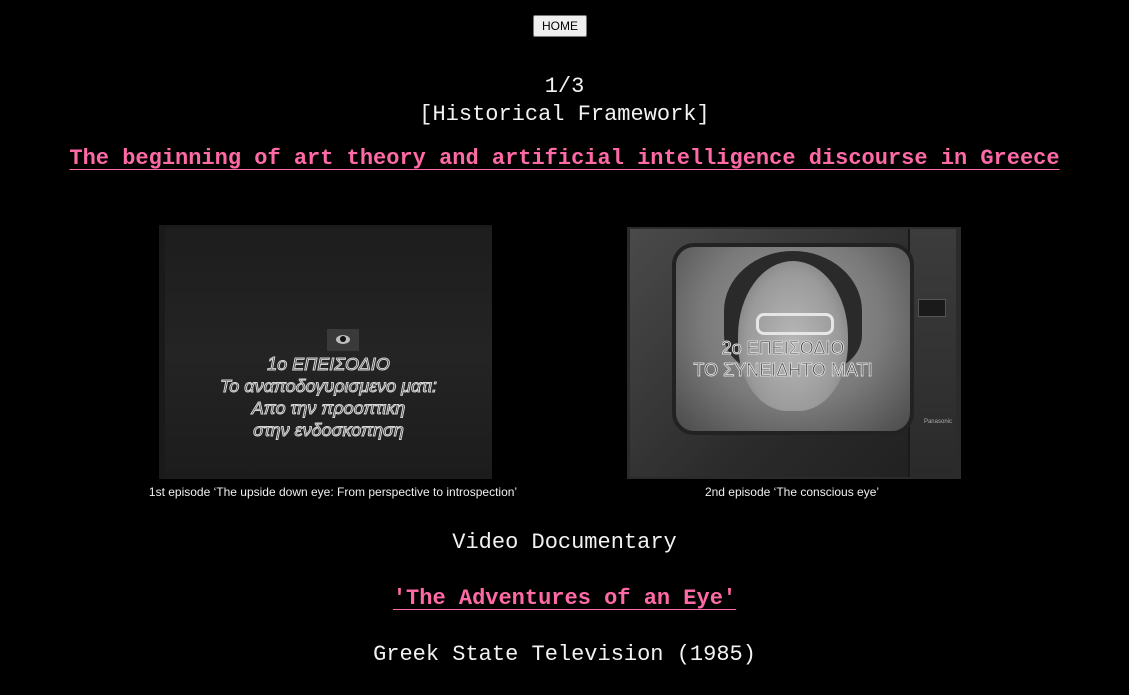 This screenshot has width=1129, height=695. Describe the element at coordinates (328, 408) in the screenshot. I see `episode-1-overlay-line: Απο την προοπτικη` at that location.